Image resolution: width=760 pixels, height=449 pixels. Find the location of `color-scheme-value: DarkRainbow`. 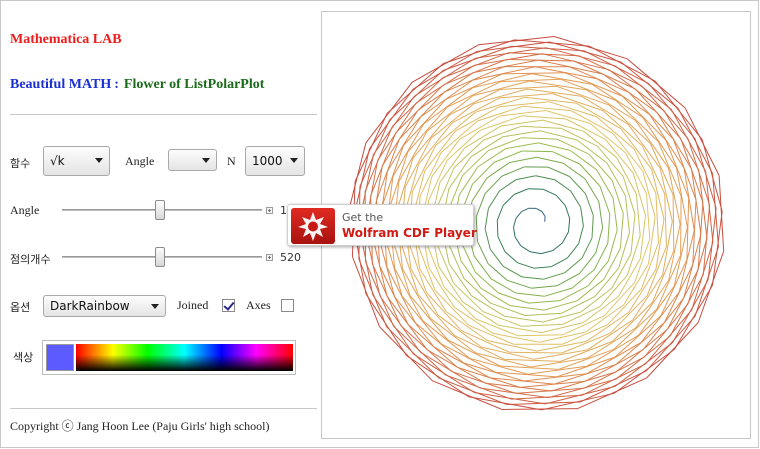

color-scheme-value: DarkRainbow is located at coordinates (90, 306).